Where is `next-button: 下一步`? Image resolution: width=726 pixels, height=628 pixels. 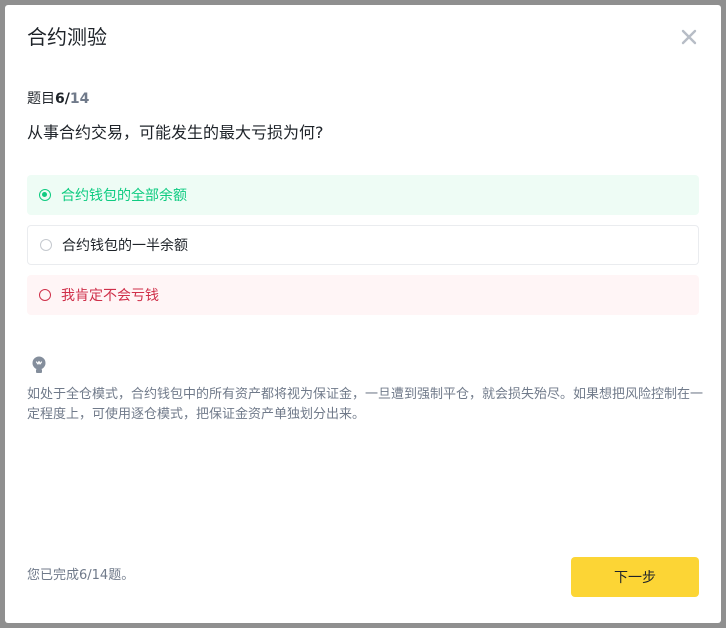 next-button: 下一步 is located at coordinates (635, 577).